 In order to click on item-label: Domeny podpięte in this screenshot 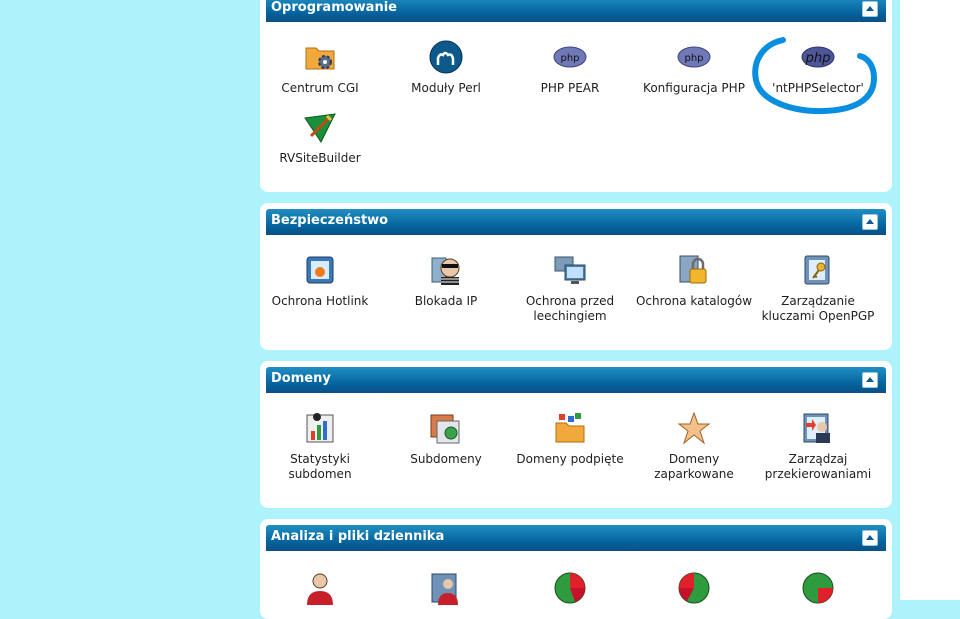, I will do `click(570, 459)`.